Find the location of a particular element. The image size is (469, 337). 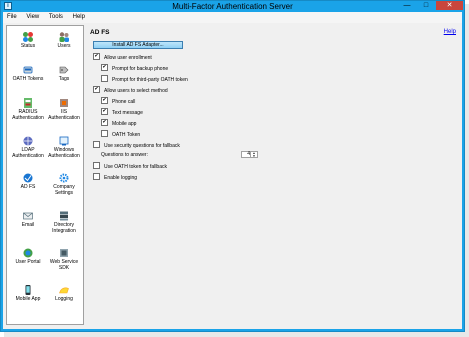

allow-user-enrollment-checkbox: ✔ Allow user enrollment is located at coordinates (122, 57).